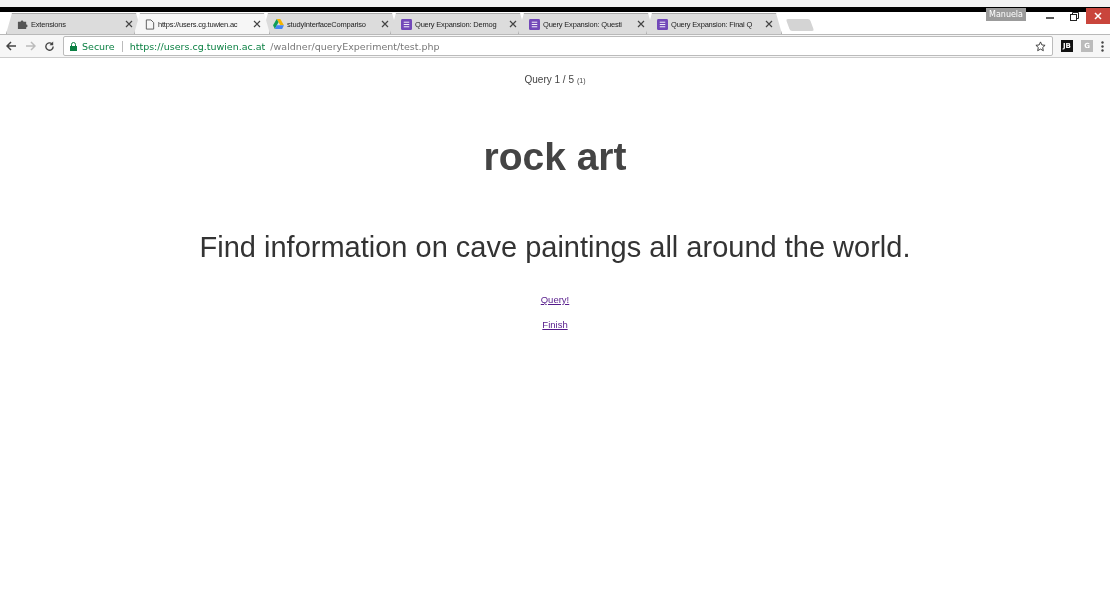  Describe the element at coordinates (1102, 46) in the screenshot. I see `menu-icon` at that location.